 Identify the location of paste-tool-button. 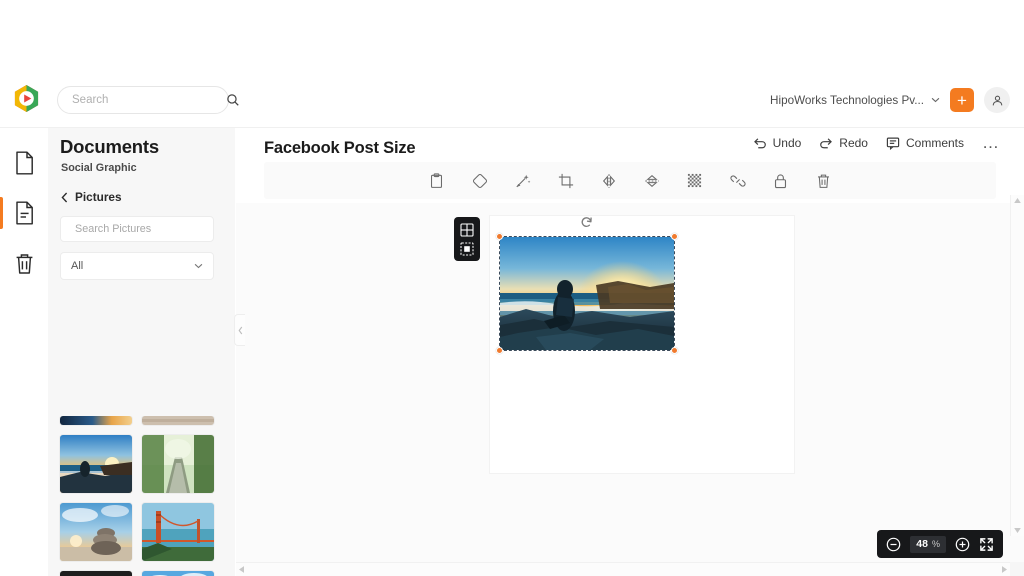
(436, 180).